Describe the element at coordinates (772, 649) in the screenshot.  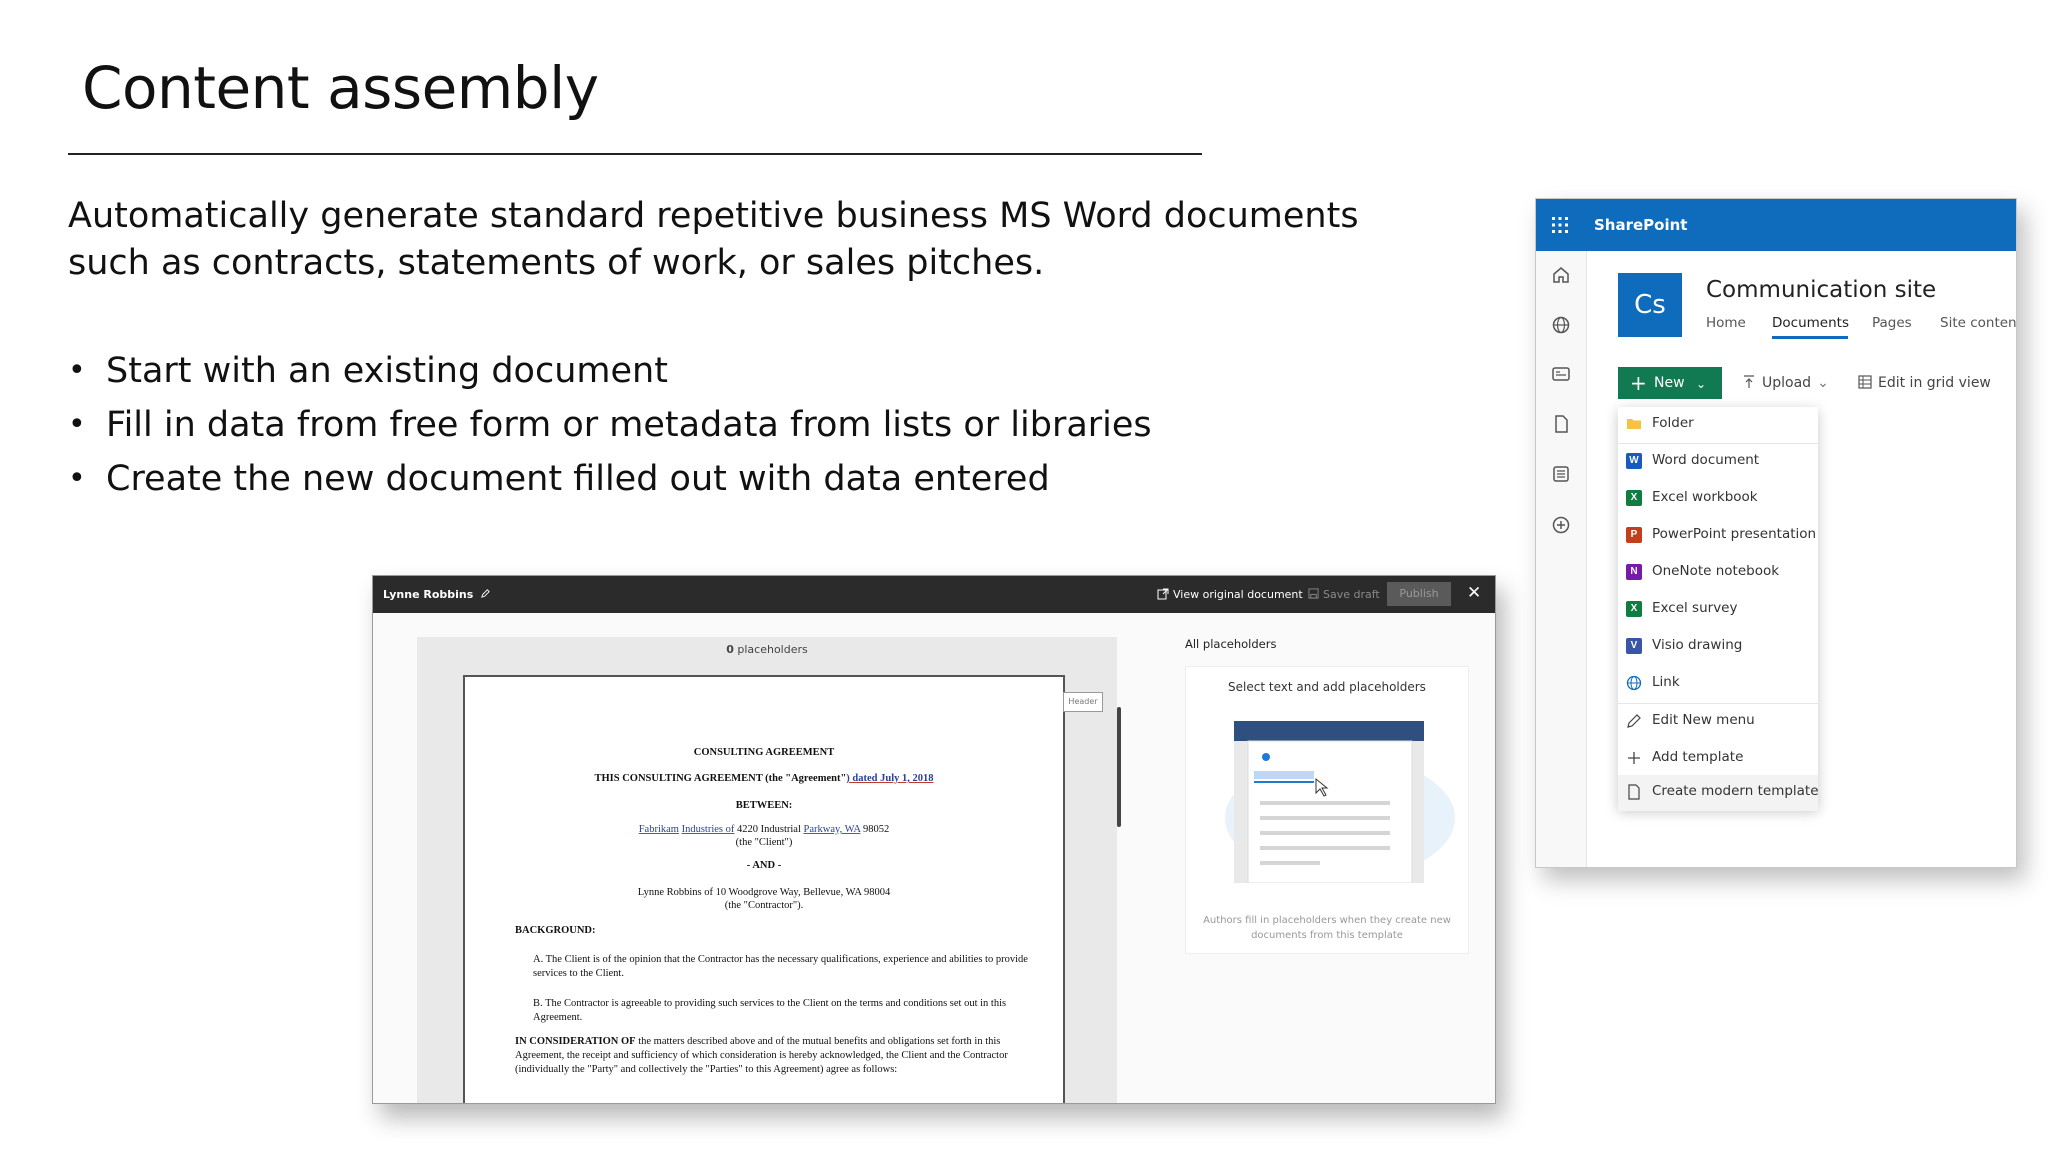
I see `placeholder-count-label: placeholders` at that location.